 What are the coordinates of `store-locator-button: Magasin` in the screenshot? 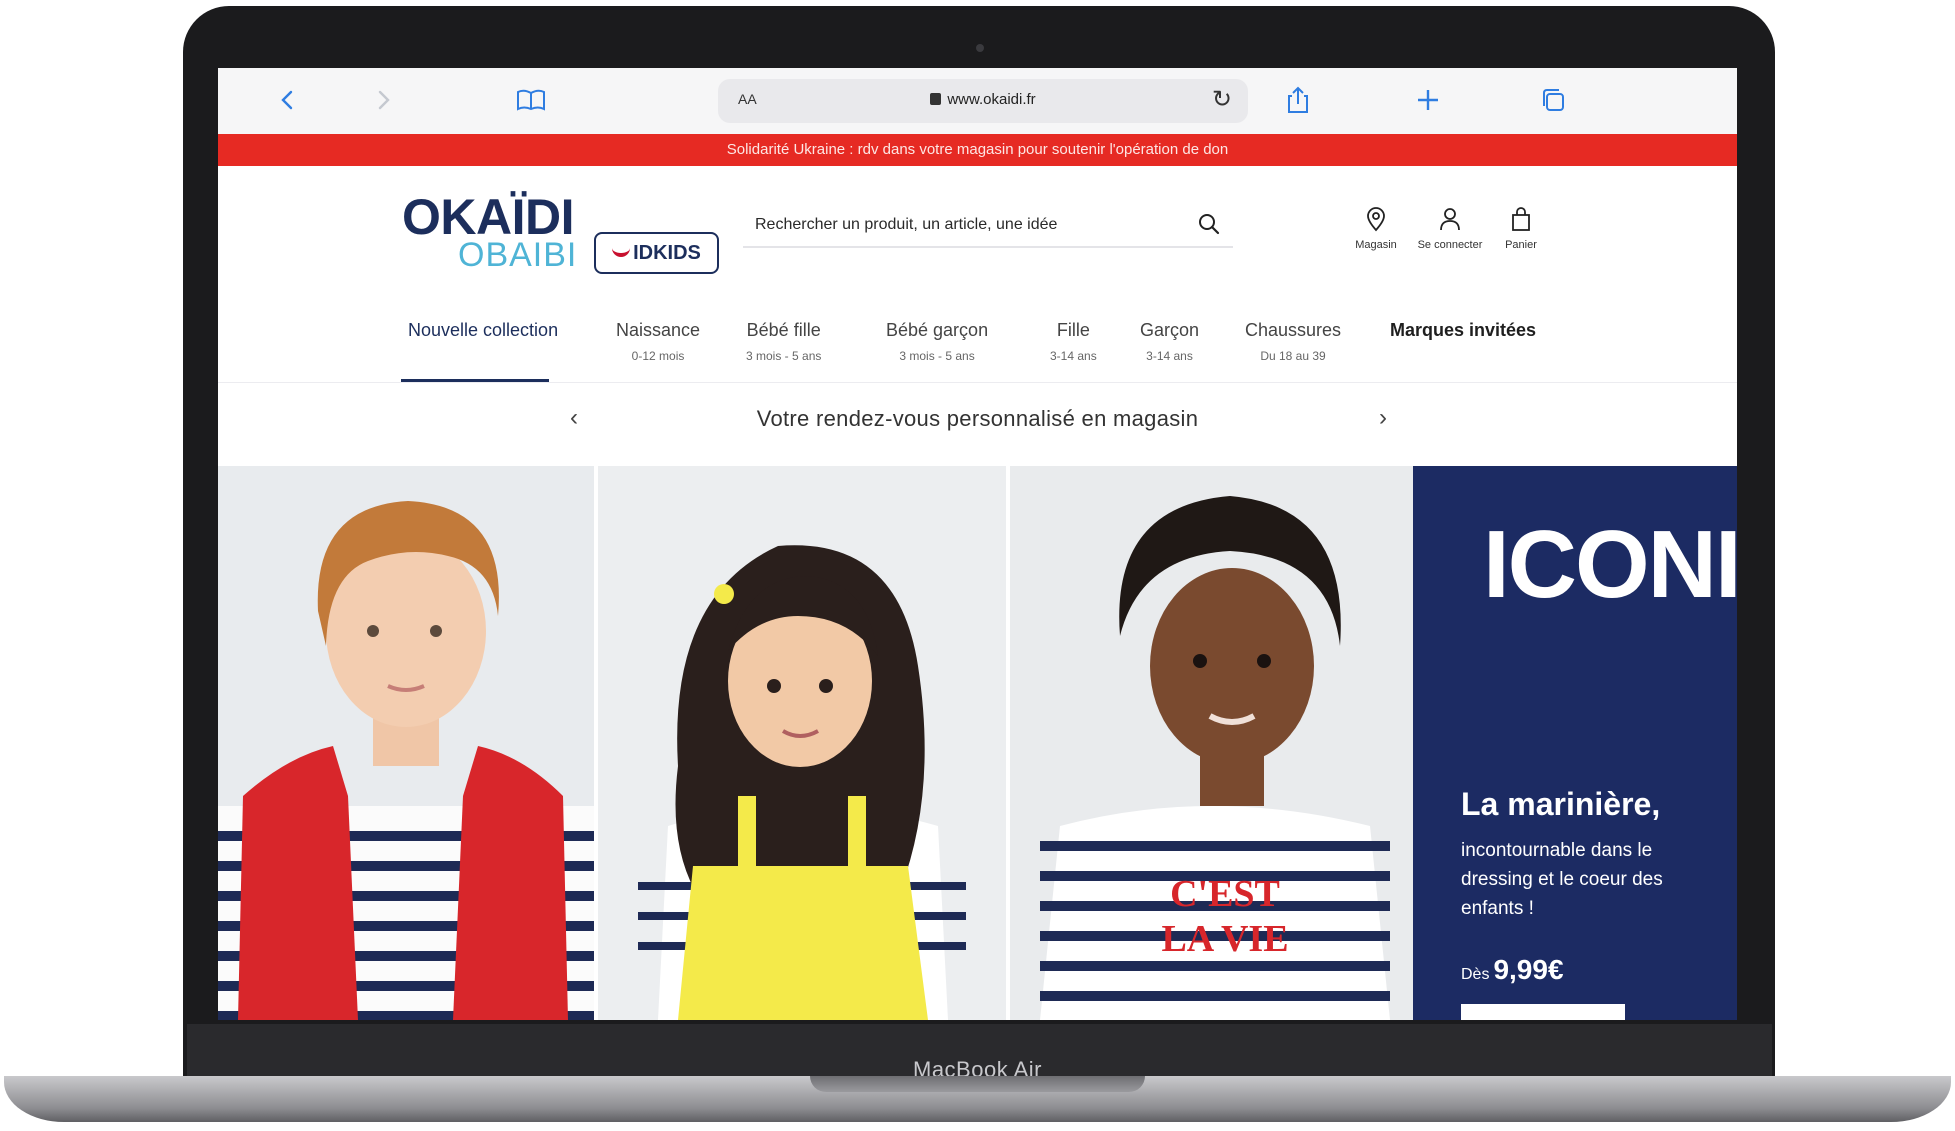 It's located at (1376, 228).